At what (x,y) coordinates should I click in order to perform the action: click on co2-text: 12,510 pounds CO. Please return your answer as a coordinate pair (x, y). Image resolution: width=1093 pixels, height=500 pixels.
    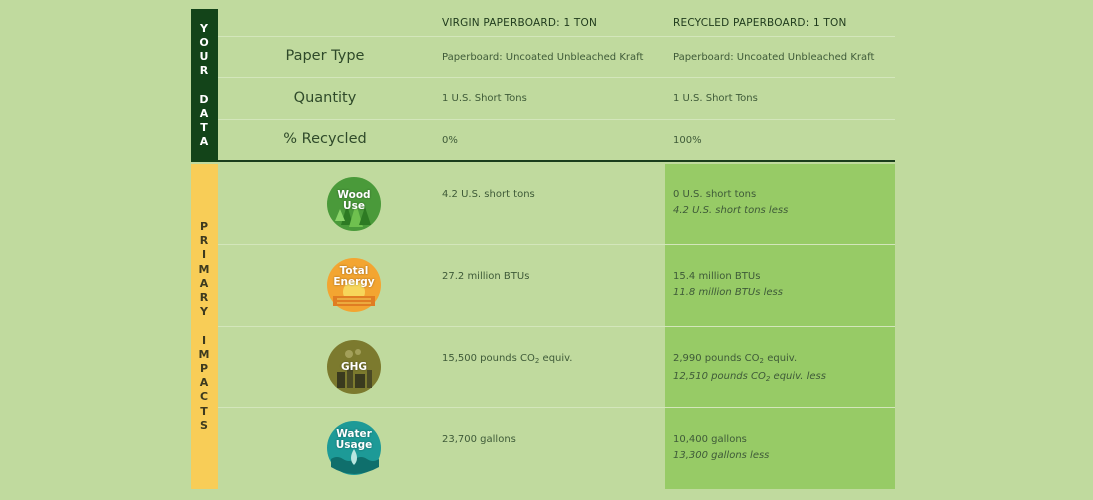
    Looking at the image, I should click on (719, 376).